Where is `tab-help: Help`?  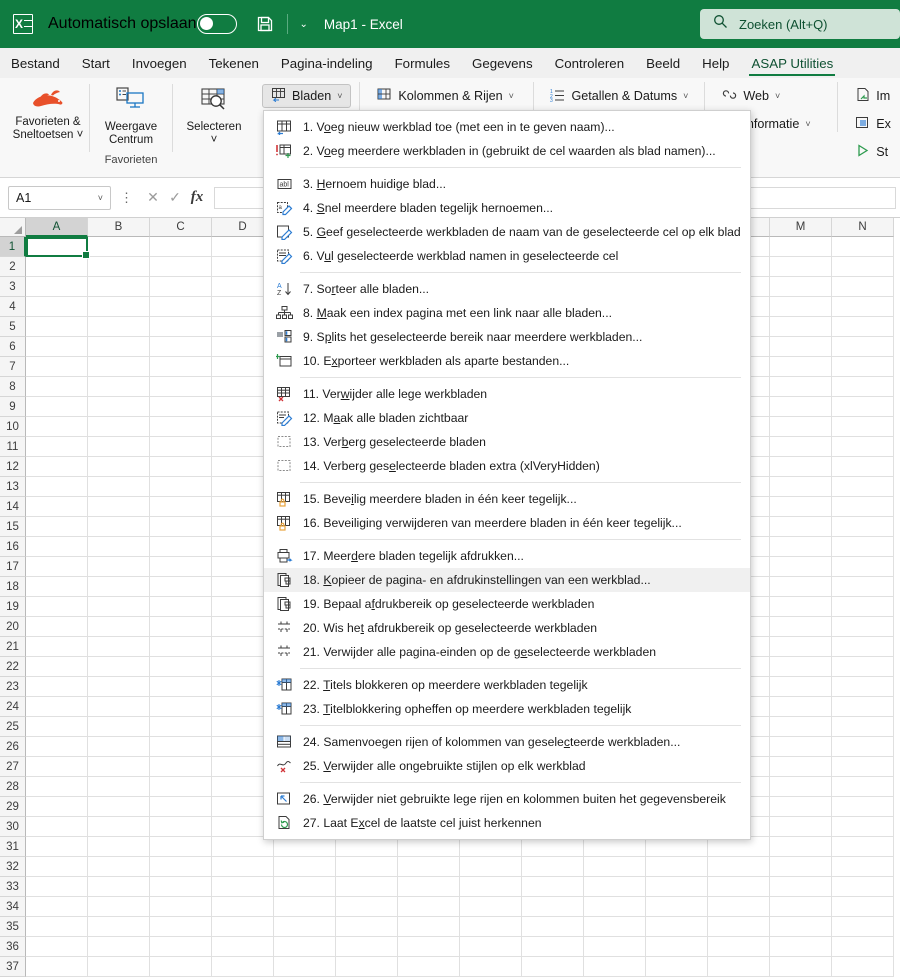 tab-help: Help is located at coordinates (715, 63).